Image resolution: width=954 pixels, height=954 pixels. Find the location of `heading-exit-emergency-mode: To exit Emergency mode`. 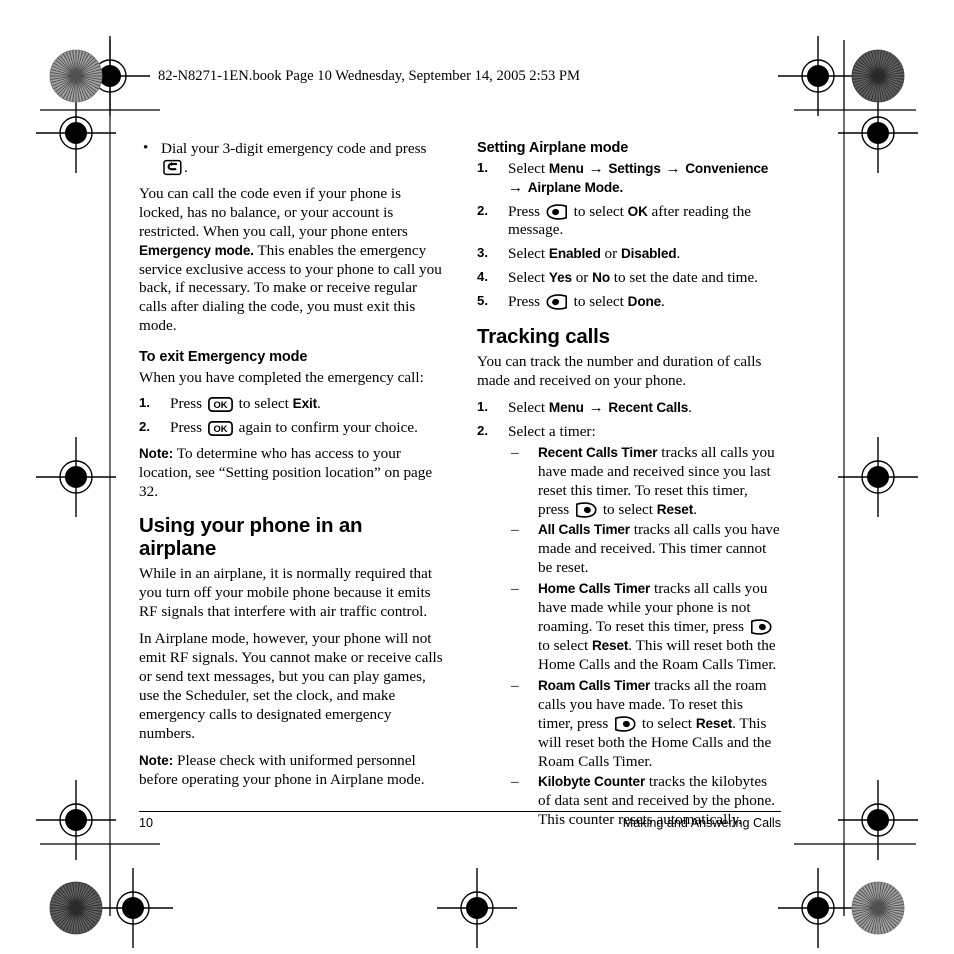

heading-exit-emergency-mode: To exit Emergency mode is located at coordinates (223, 357).